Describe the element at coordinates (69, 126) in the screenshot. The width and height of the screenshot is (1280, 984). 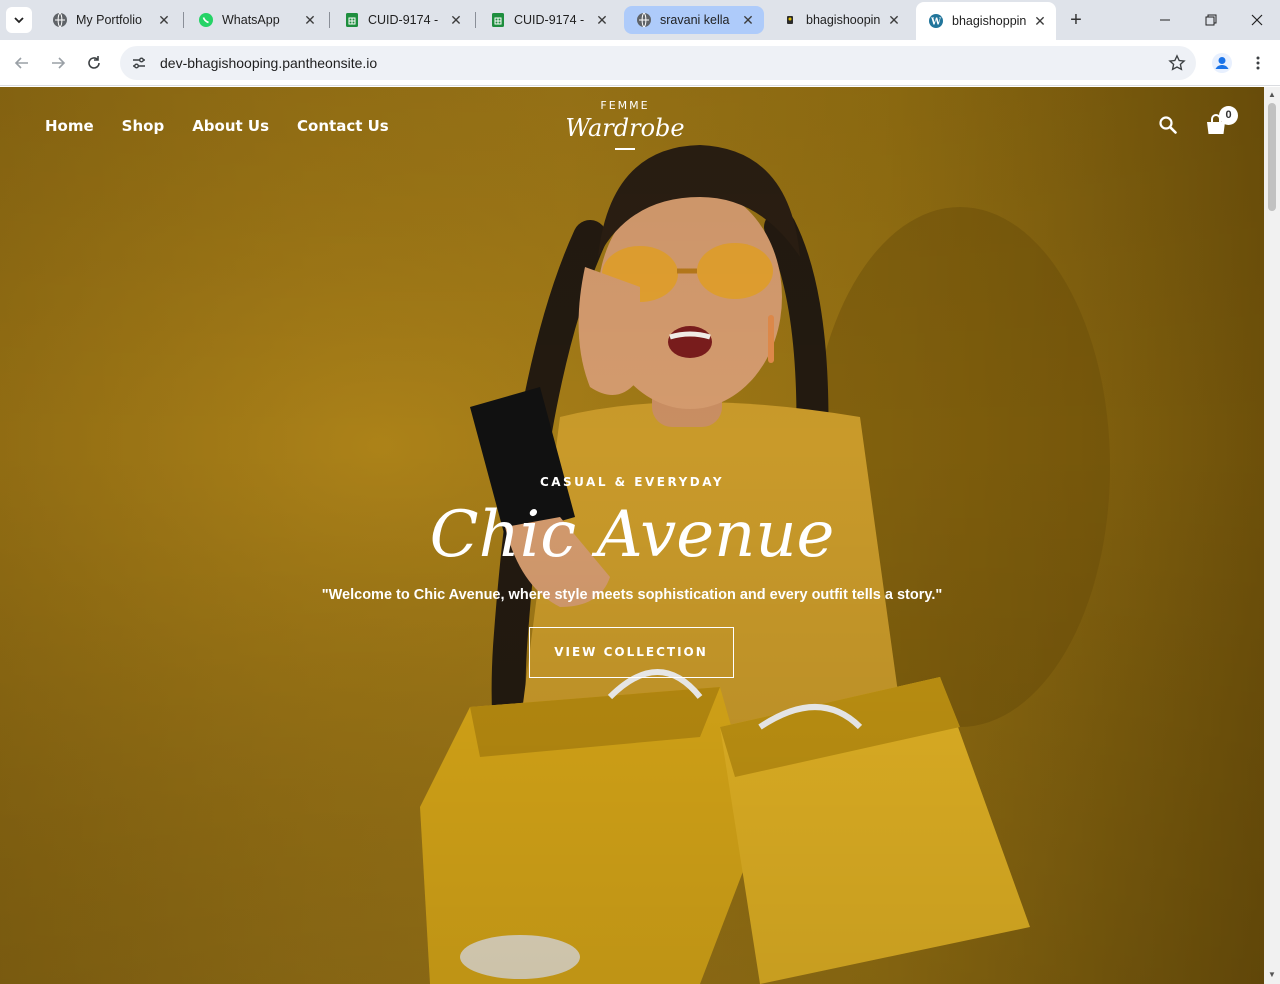
I see `nav-home: Home` at that location.